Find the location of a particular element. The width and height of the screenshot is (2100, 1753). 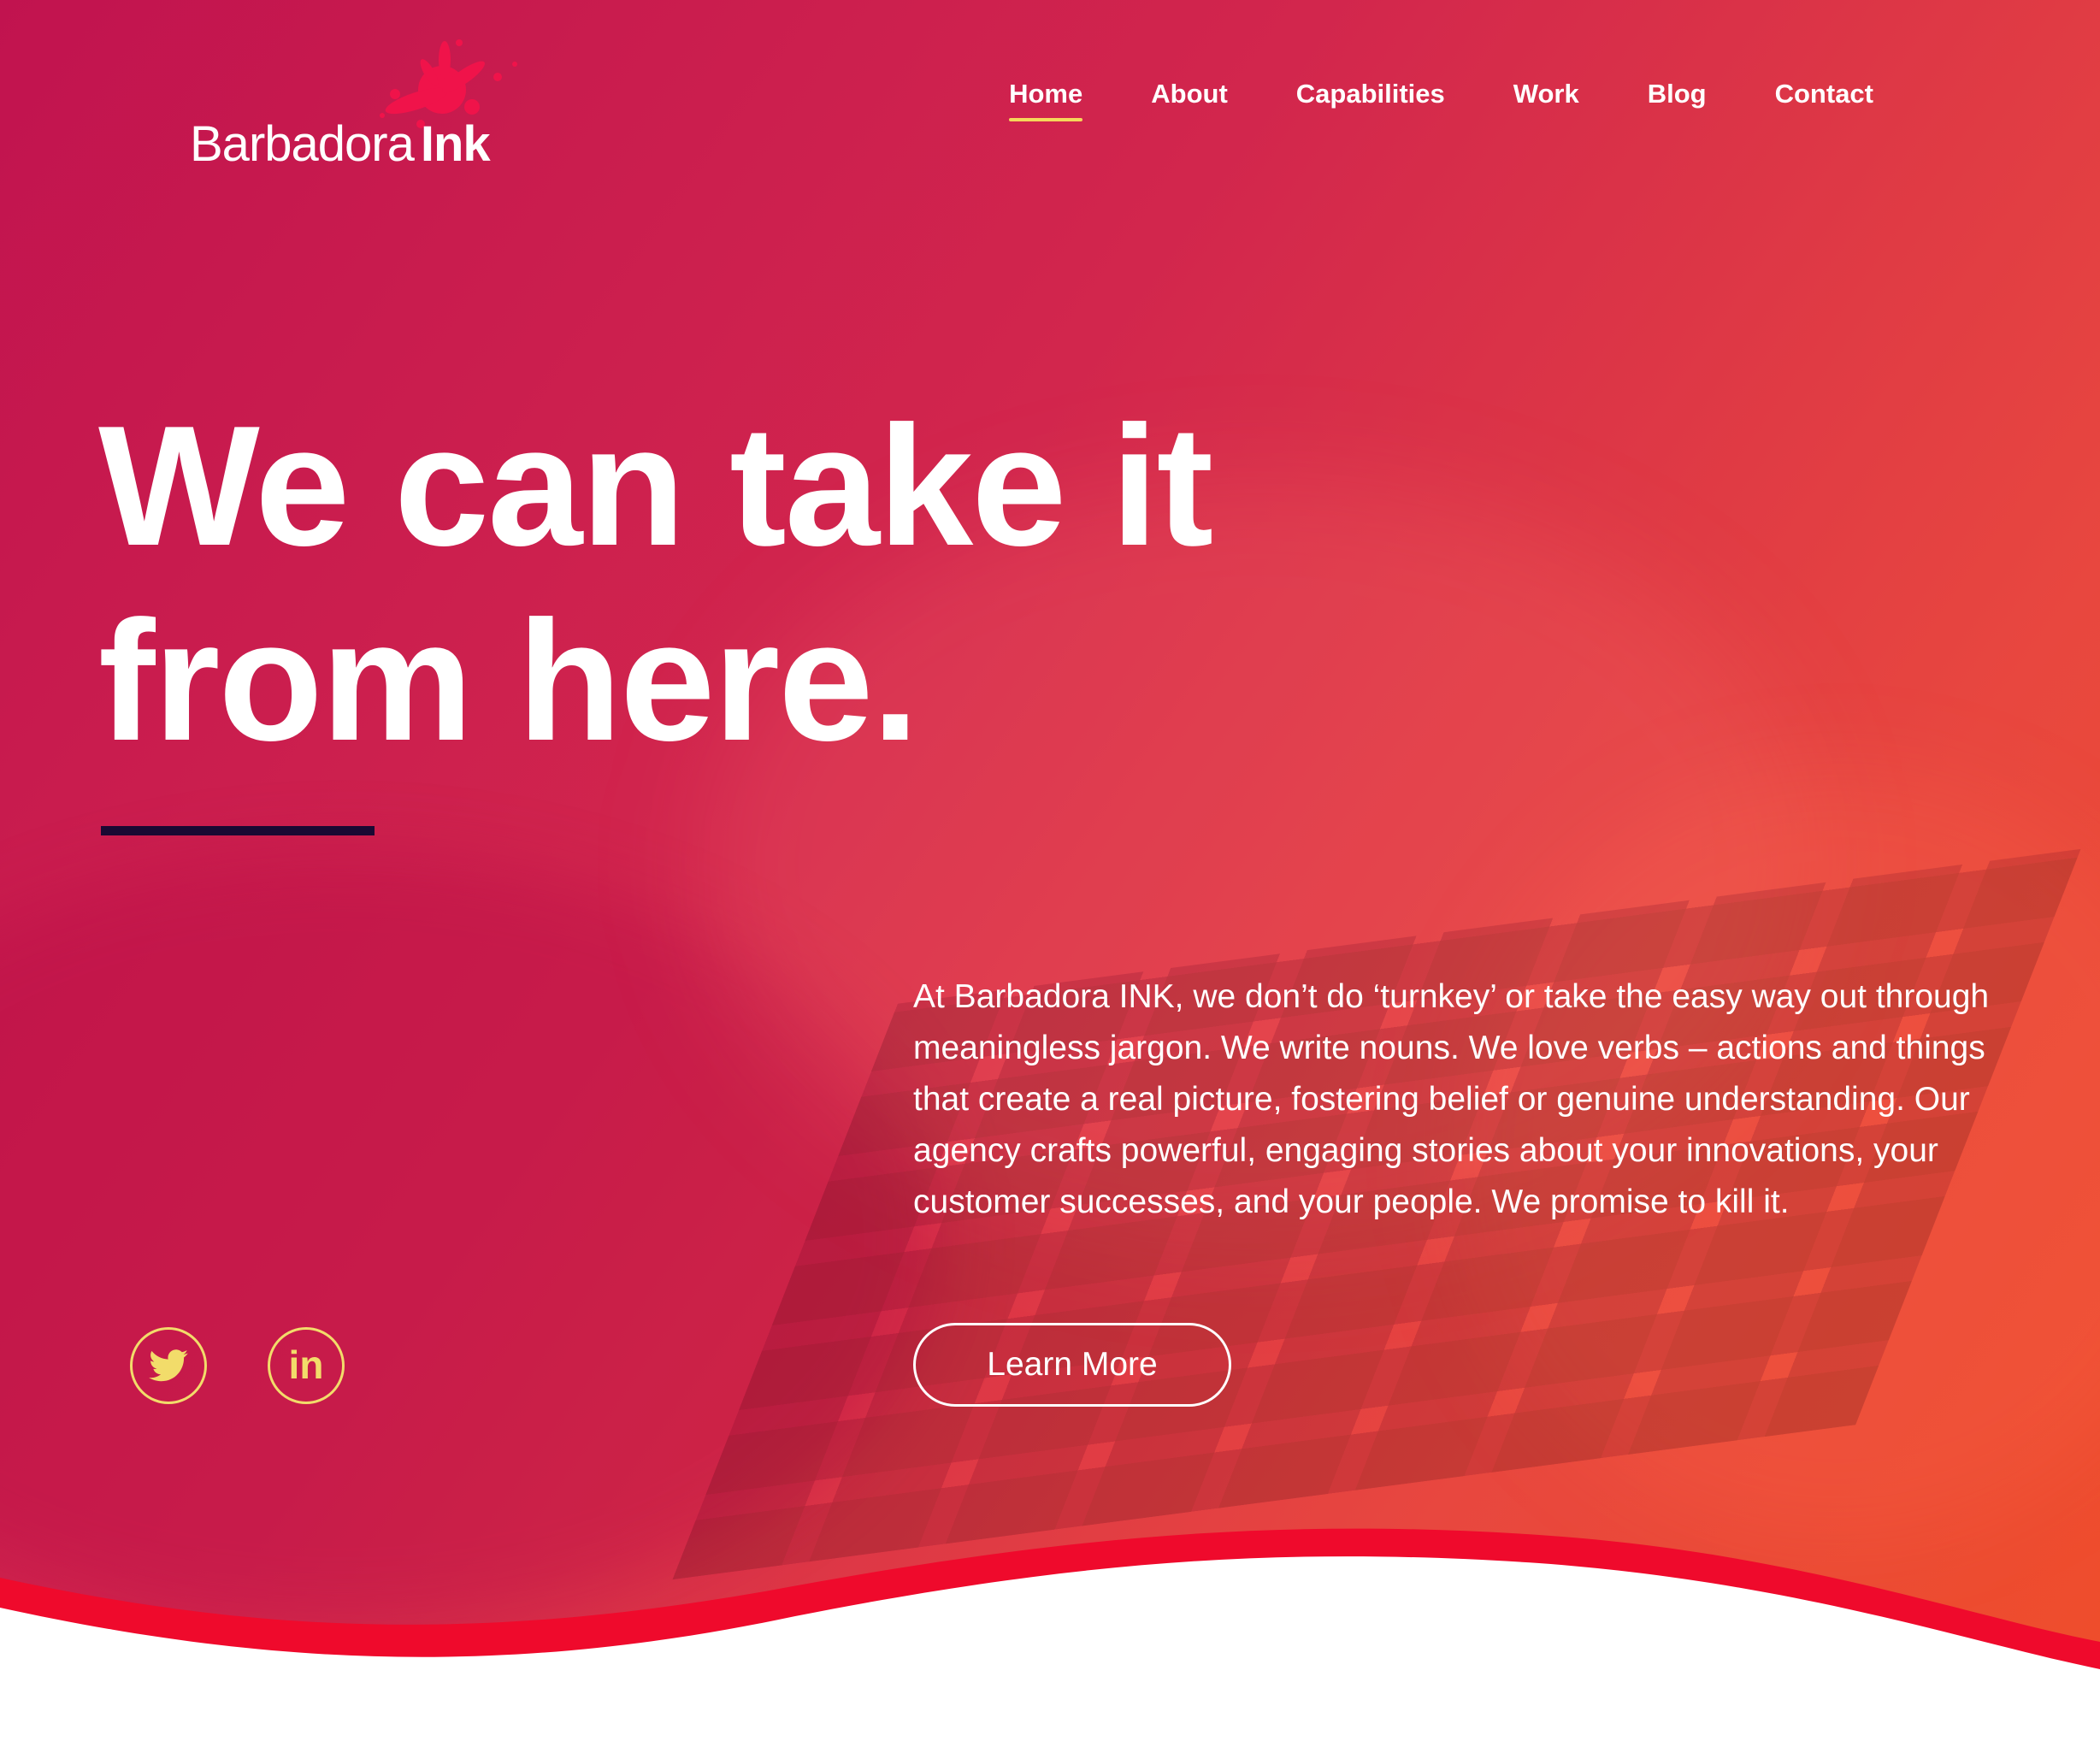

brand-logo: Barbadora Ink is located at coordinates (361, 103).